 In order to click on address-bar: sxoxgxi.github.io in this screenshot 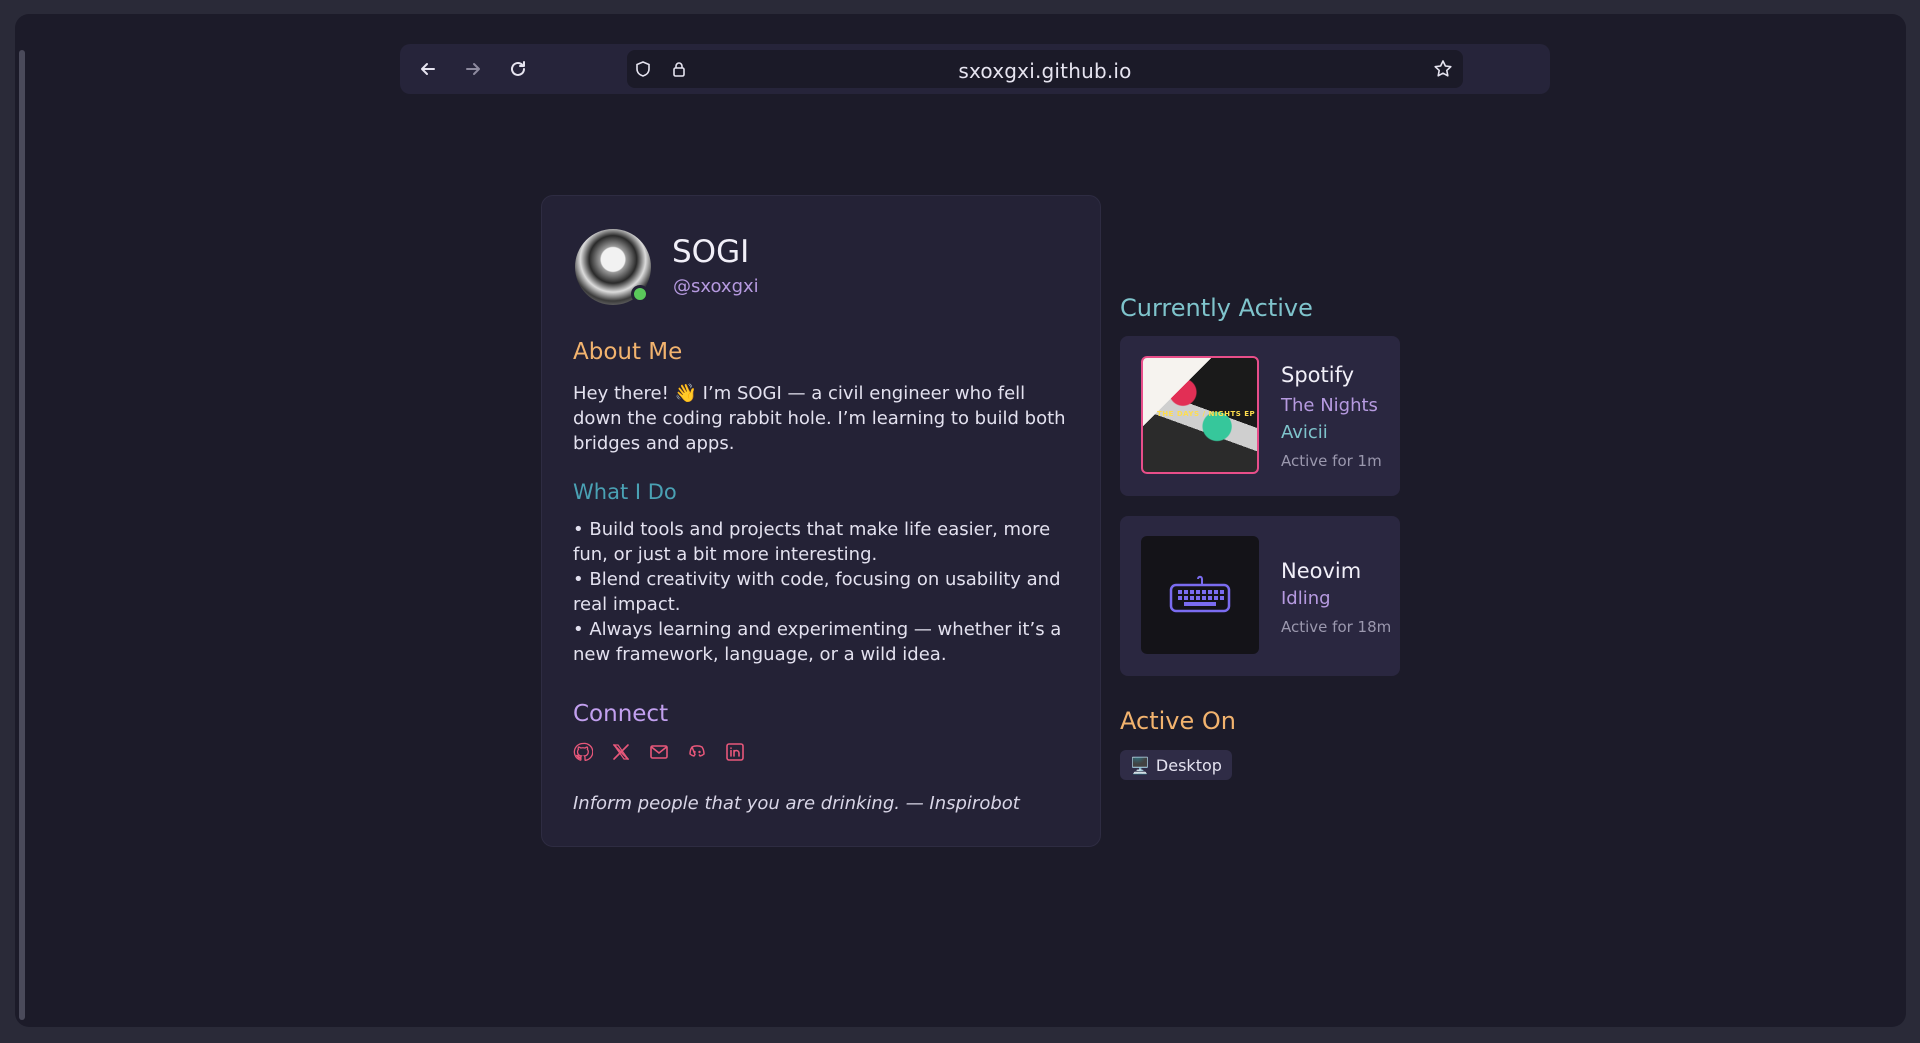, I will do `click(1045, 69)`.